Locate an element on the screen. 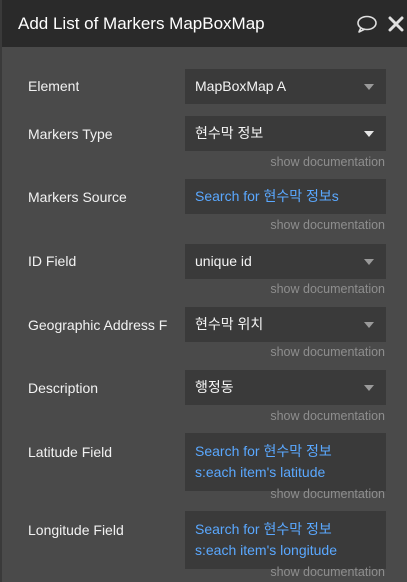  geographic-address-dropdown: 현수막 위치 is located at coordinates (285, 324).